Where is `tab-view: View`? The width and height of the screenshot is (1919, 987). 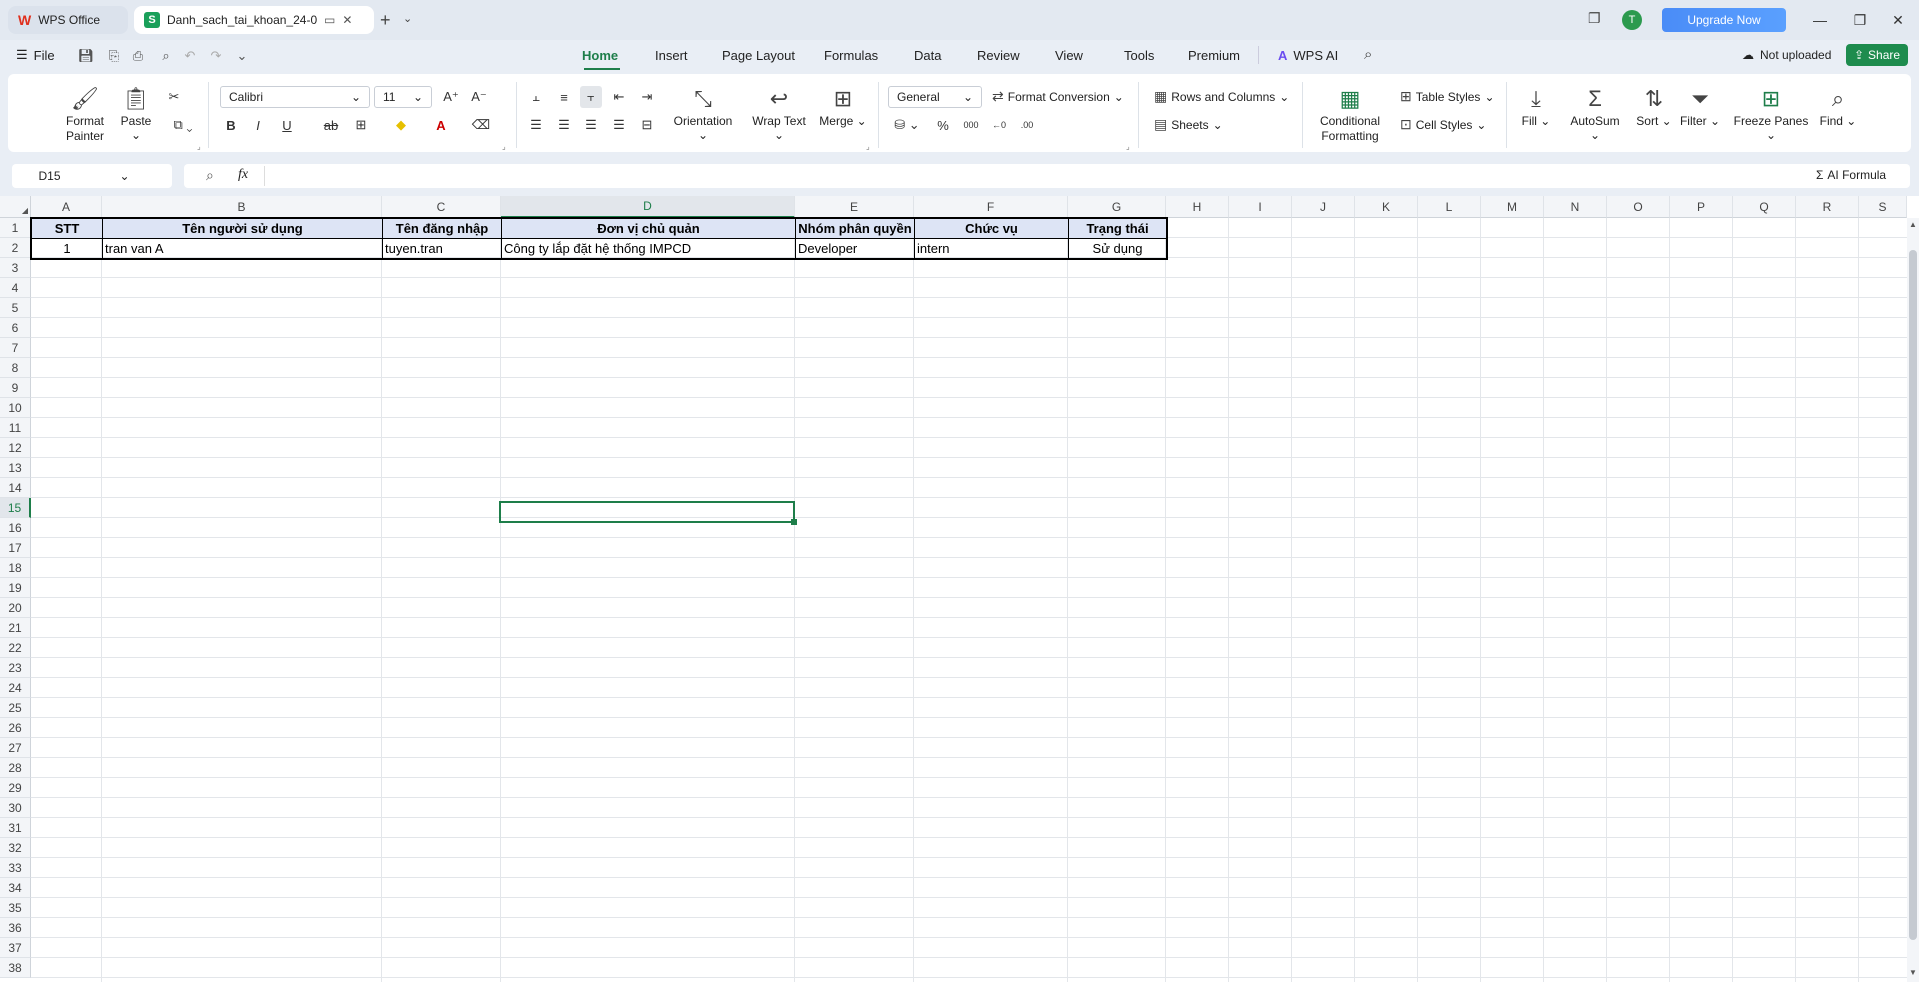
tab-view: View is located at coordinates (1069, 55).